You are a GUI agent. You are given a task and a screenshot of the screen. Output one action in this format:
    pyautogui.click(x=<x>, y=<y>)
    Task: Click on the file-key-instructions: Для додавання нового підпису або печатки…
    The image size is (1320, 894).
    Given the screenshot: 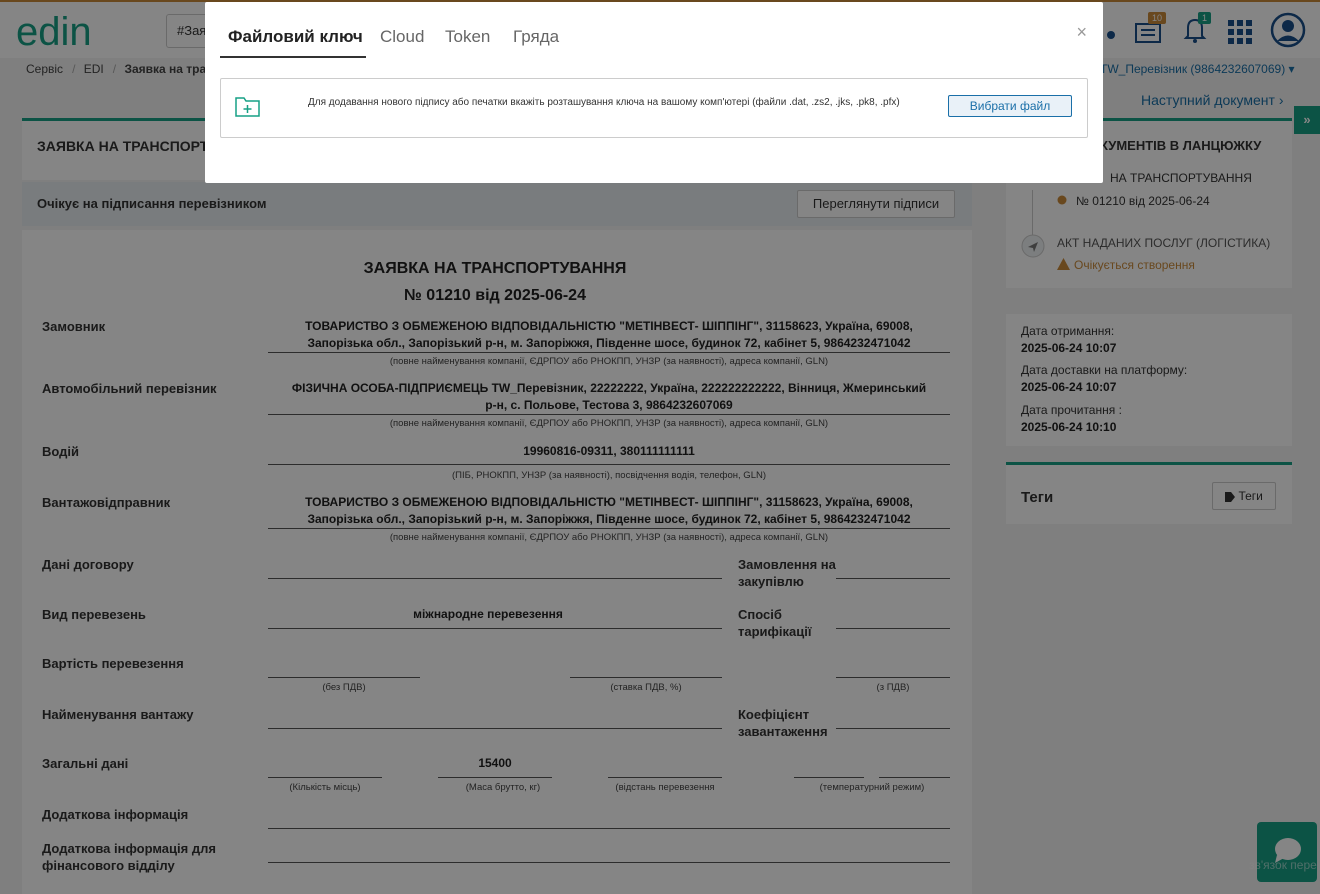 What is the action you would take?
    pyautogui.click(x=604, y=102)
    